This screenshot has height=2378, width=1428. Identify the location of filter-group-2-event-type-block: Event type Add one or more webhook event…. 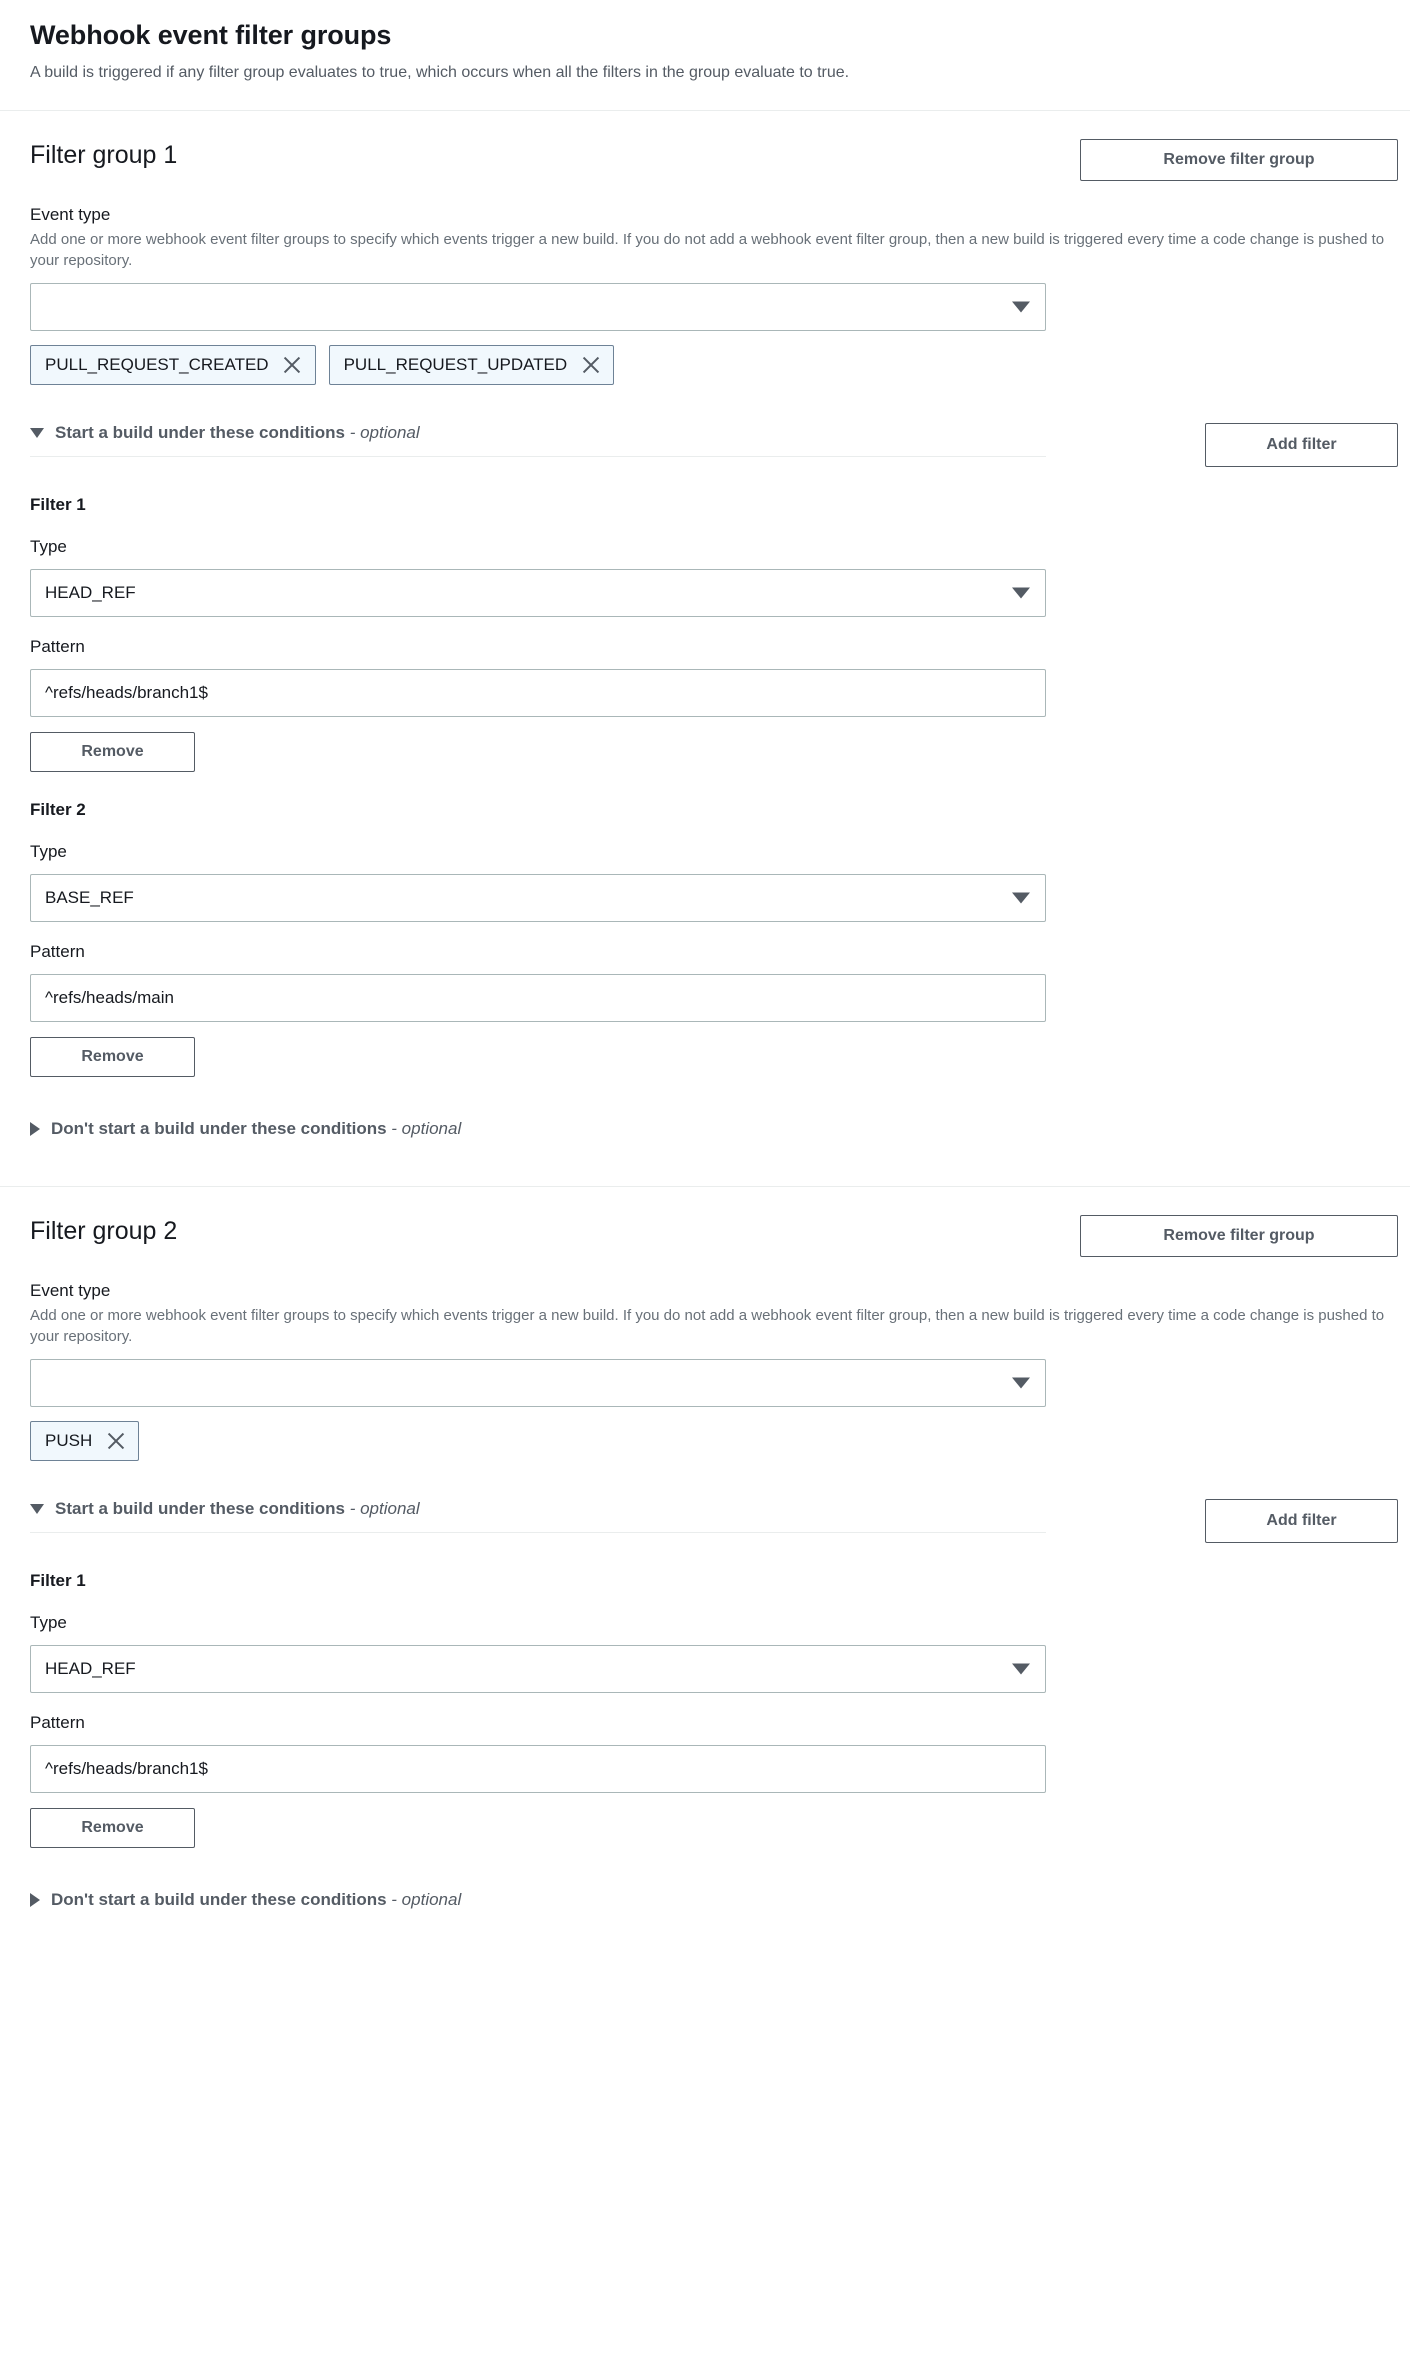
(714, 1370).